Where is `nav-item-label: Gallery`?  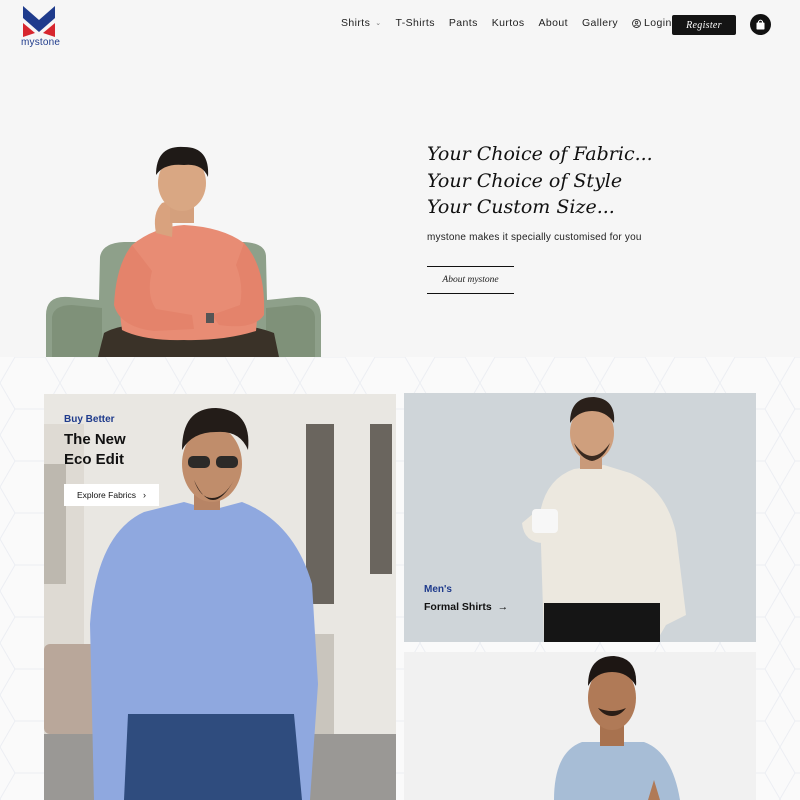 nav-item-label: Gallery is located at coordinates (600, 23).